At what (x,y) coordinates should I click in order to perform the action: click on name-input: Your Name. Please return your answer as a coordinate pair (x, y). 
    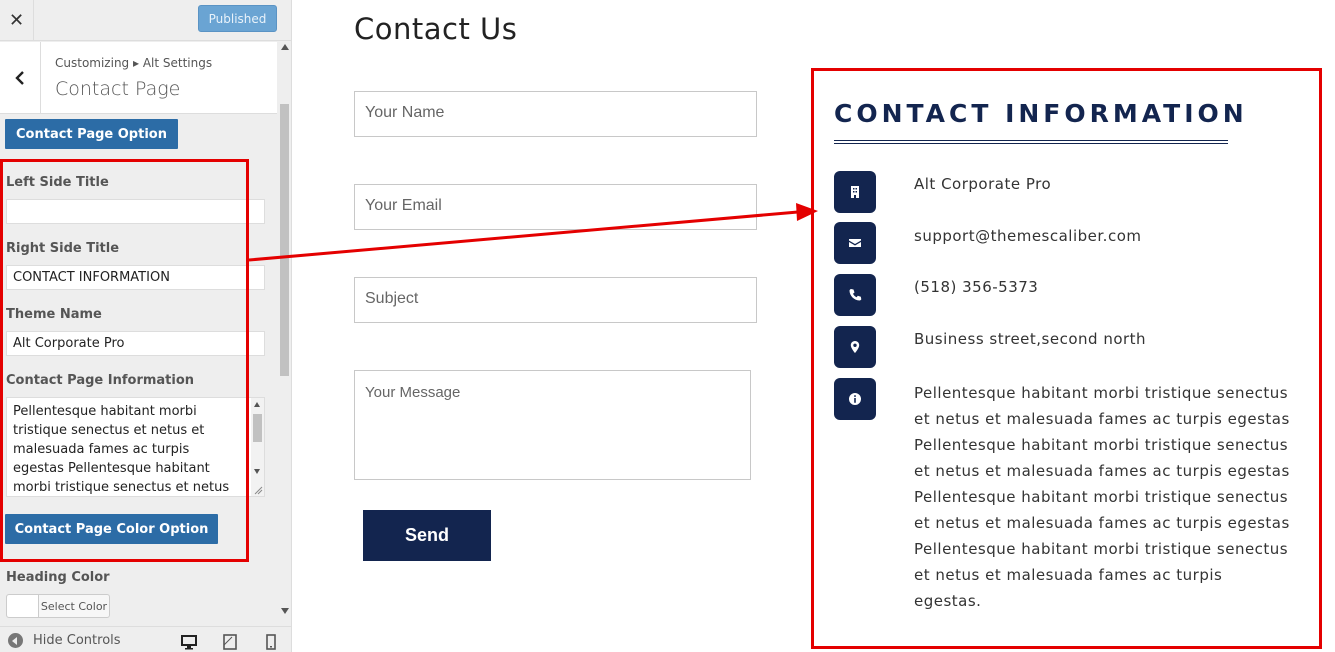
    Looking at the image, I should click on (555, 114).